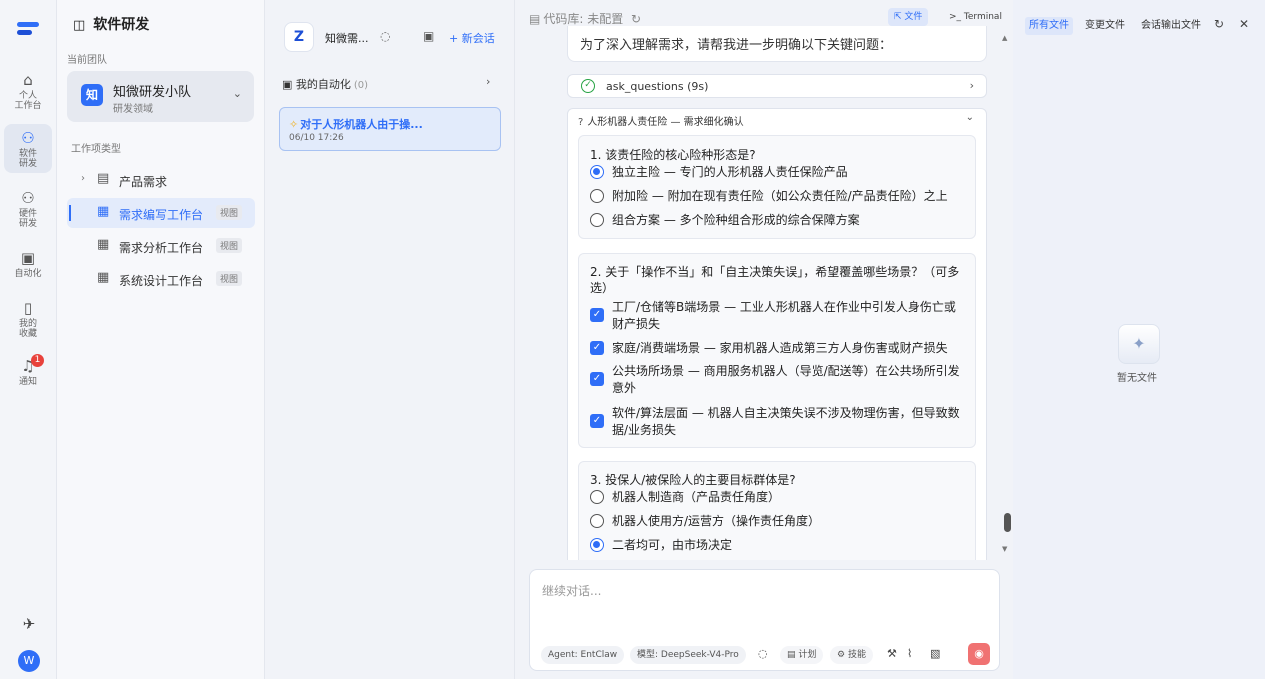 The height and width of the screenshot is (679, 1265). Describe the element at coordinates (28, 318) in the screenshot. I see `rail-item-favorites: ▯ 我的 收藏` at that location.